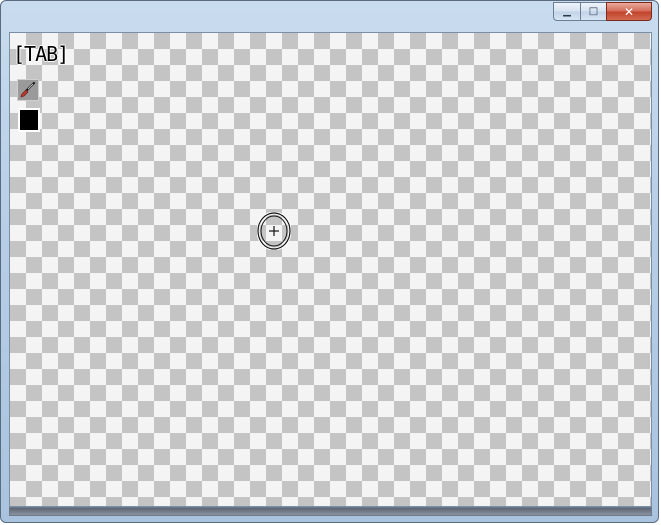 This screenshot has width=661, height=525. I want to click on paintbrush-icon, so click(28, 89).